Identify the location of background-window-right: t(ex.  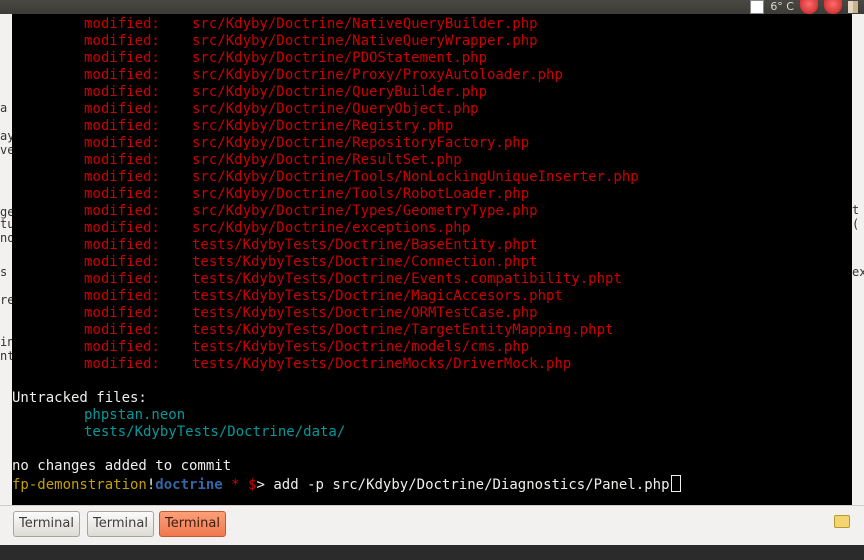
(858, 266).